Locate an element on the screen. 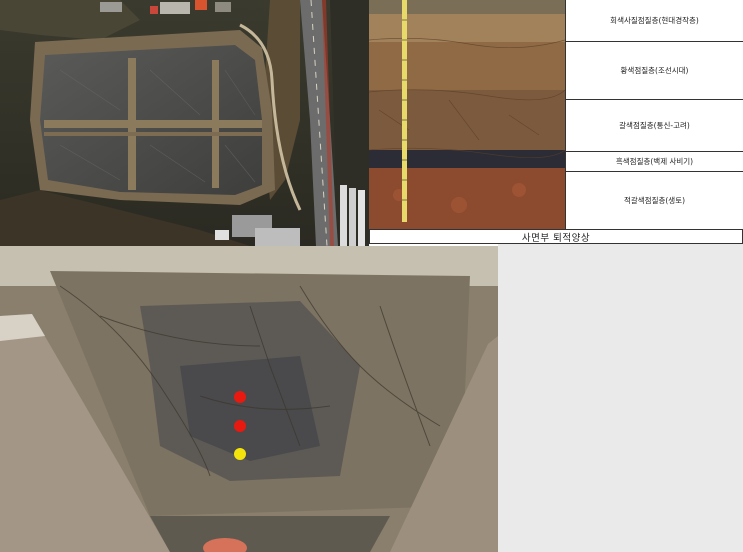 The width and height of the screenshot is (743, 552). layer-row: 회색사질점질층(현대경작층) is located at coordinates (654, 21).